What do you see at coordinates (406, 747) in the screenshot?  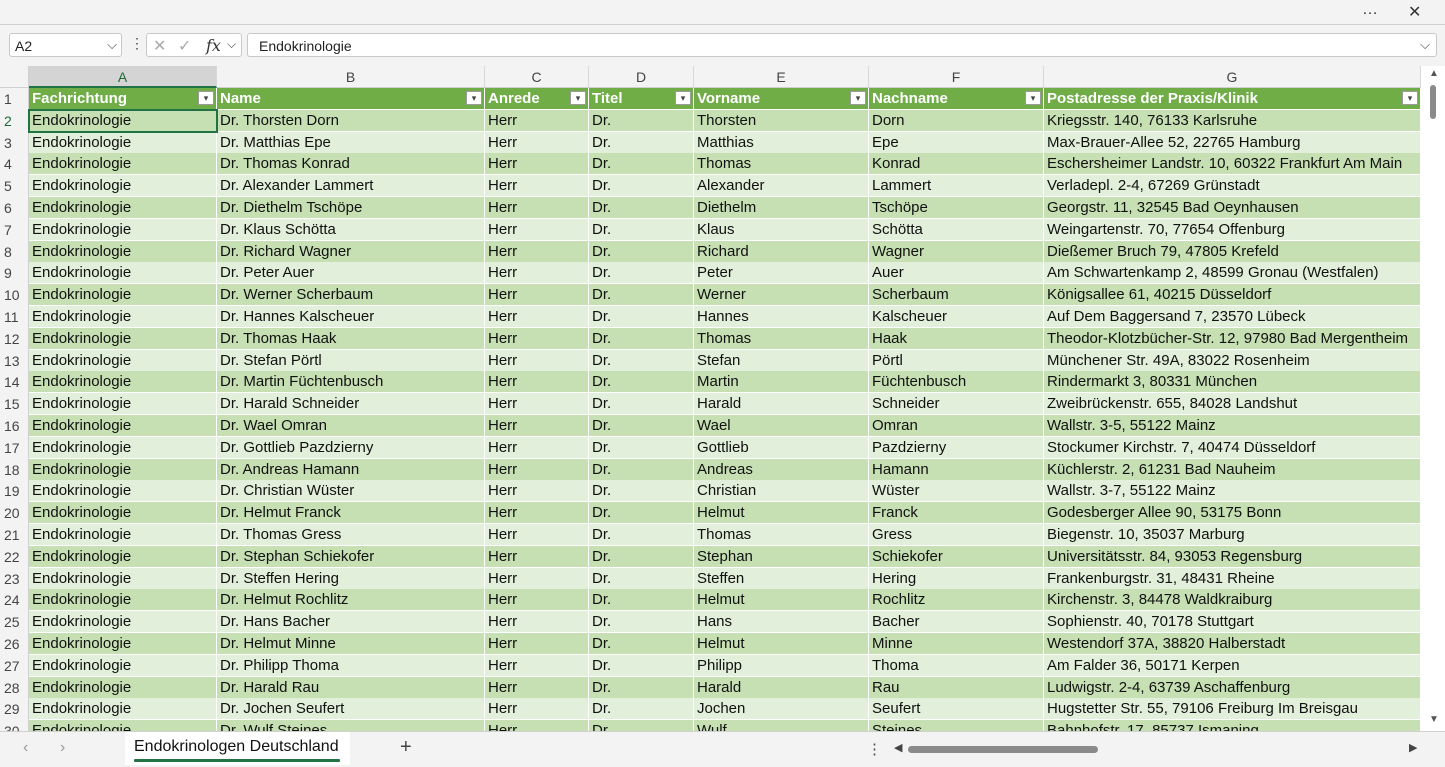 I see `add-sheet-icon: +` at bounding box center [406, 747].